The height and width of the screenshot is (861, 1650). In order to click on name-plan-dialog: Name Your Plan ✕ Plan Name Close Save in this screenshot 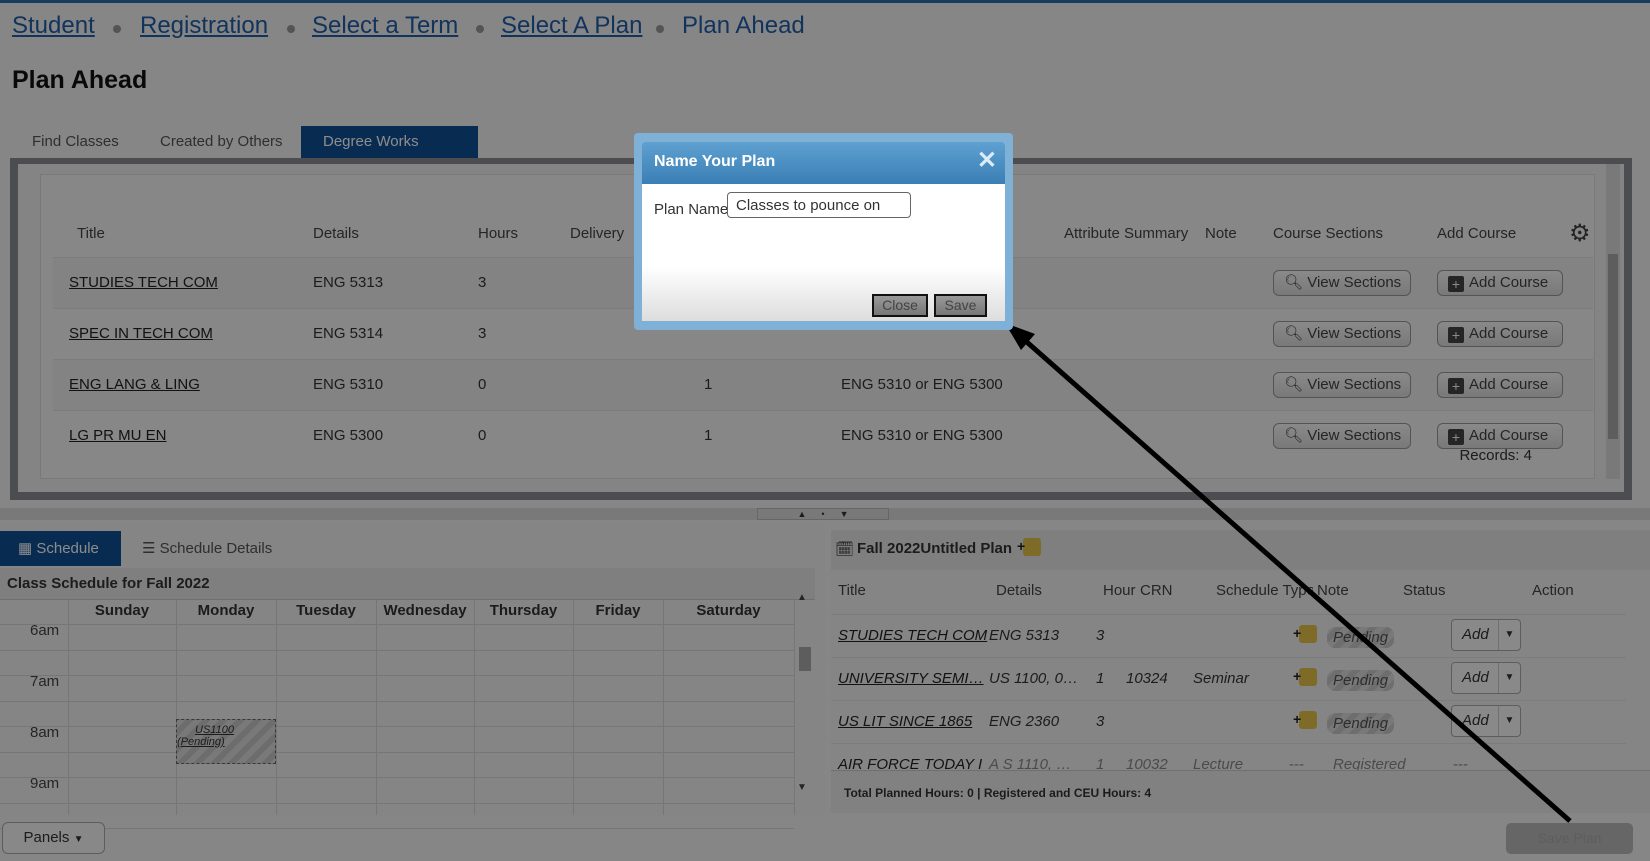, I will do `click(823, 231)`.